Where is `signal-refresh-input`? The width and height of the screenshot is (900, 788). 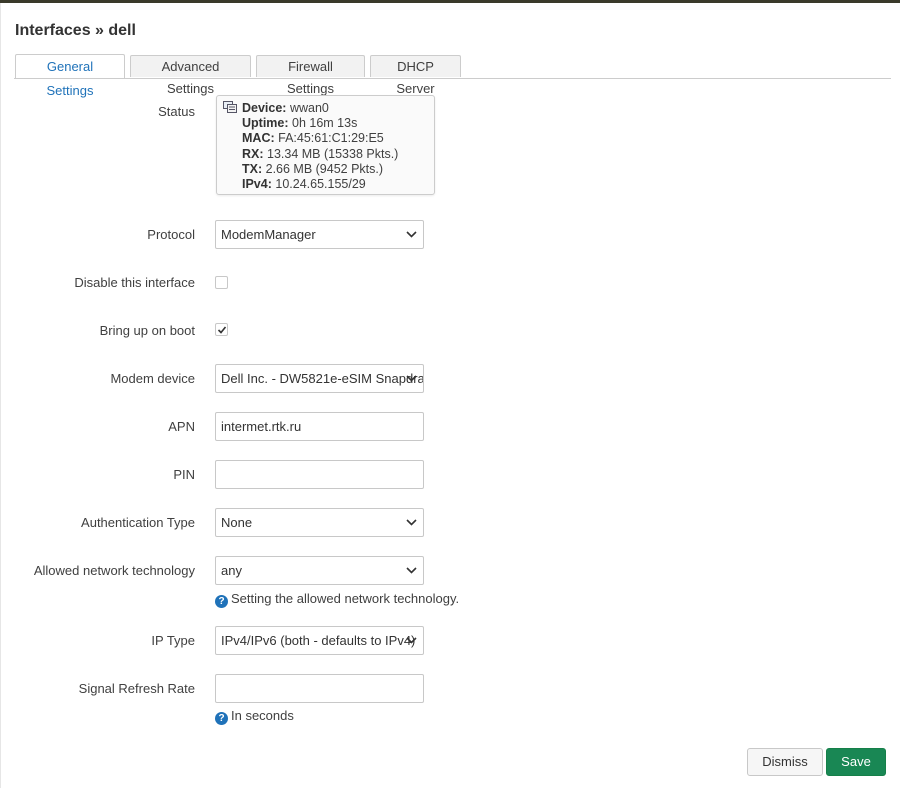 signal-refresh-input is located at coordinates (319, 688).